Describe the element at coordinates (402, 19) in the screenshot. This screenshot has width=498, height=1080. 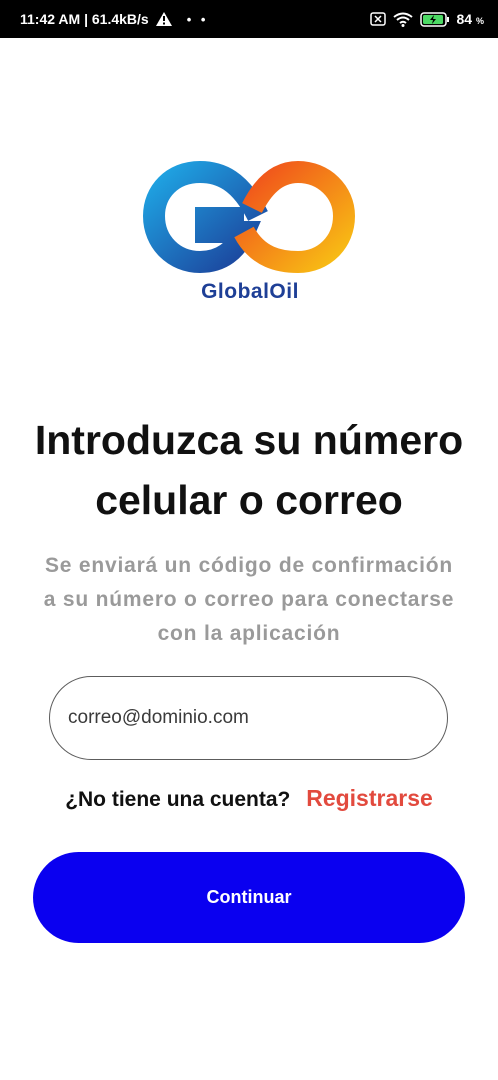
I see `wifi-icon` at that location.